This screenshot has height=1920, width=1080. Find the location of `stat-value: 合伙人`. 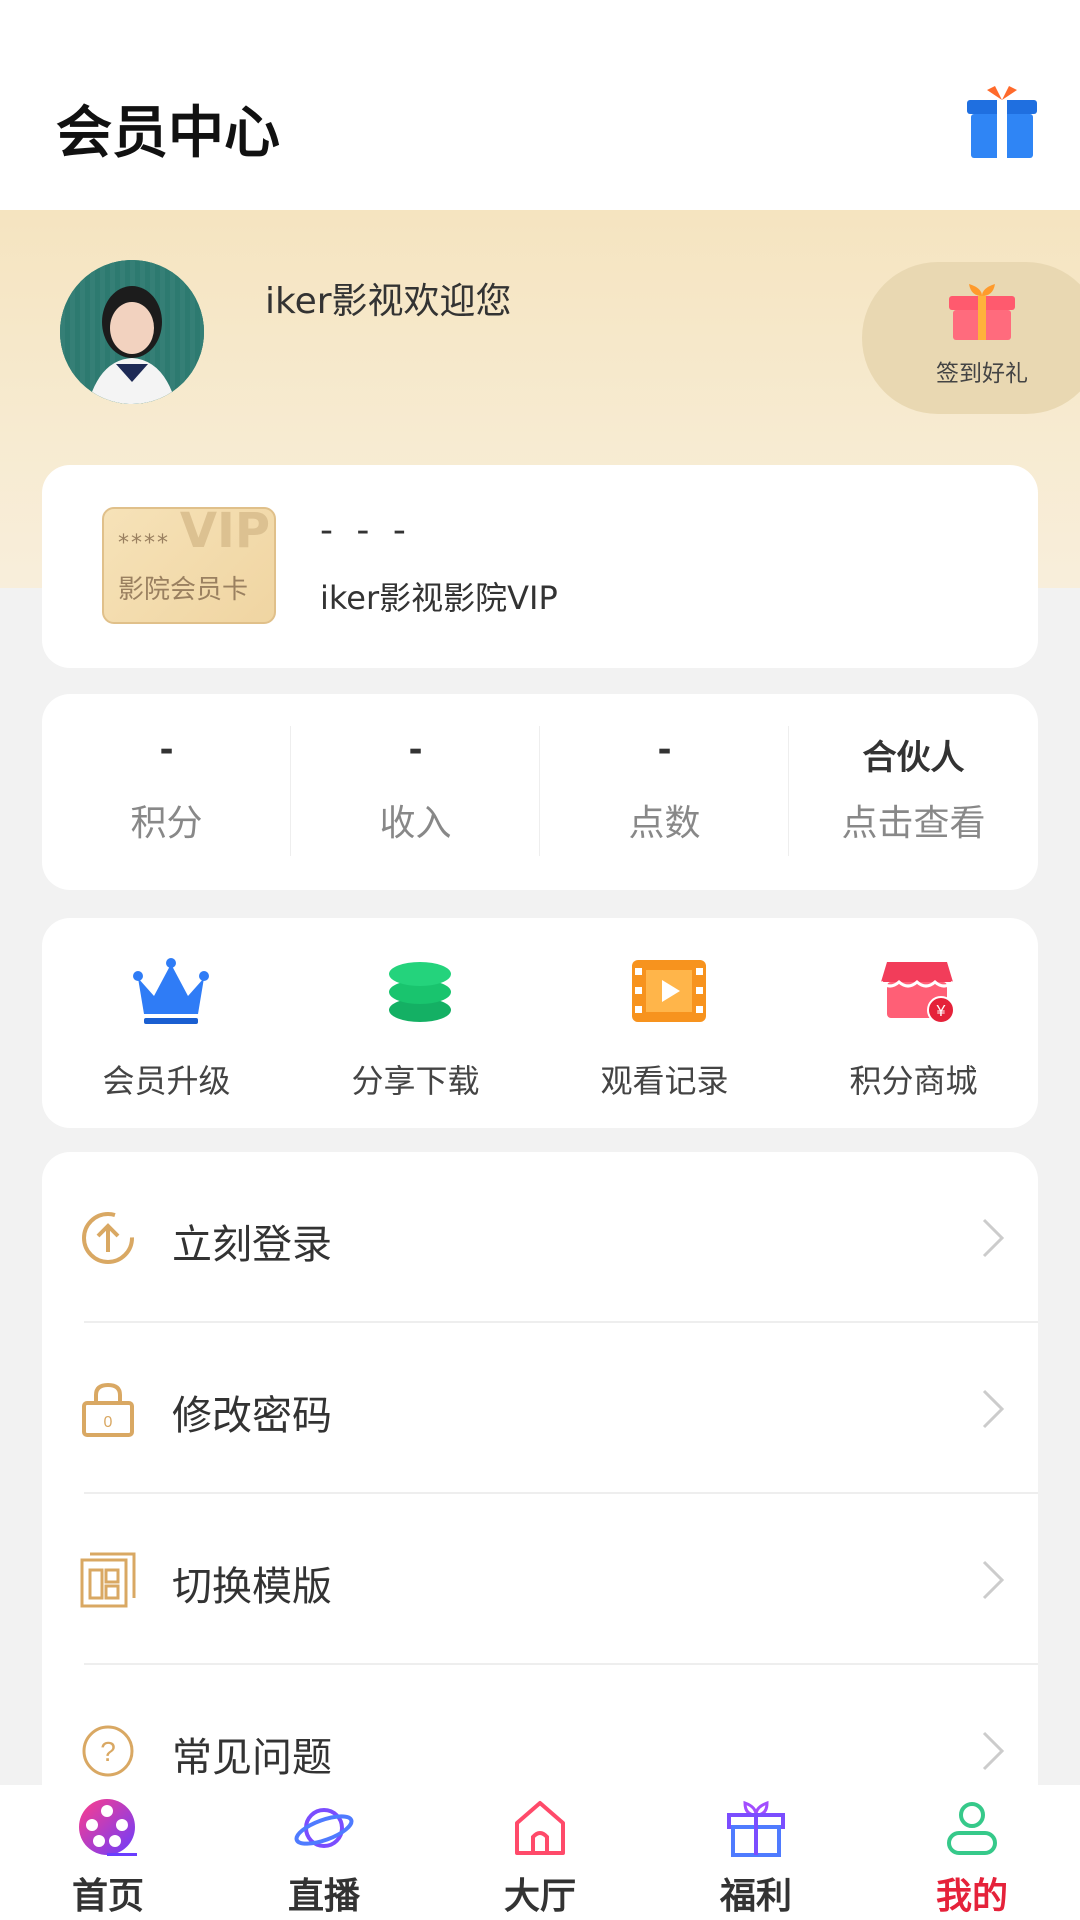

stat-value: 合伙人 is located at coordinates (913, 758).